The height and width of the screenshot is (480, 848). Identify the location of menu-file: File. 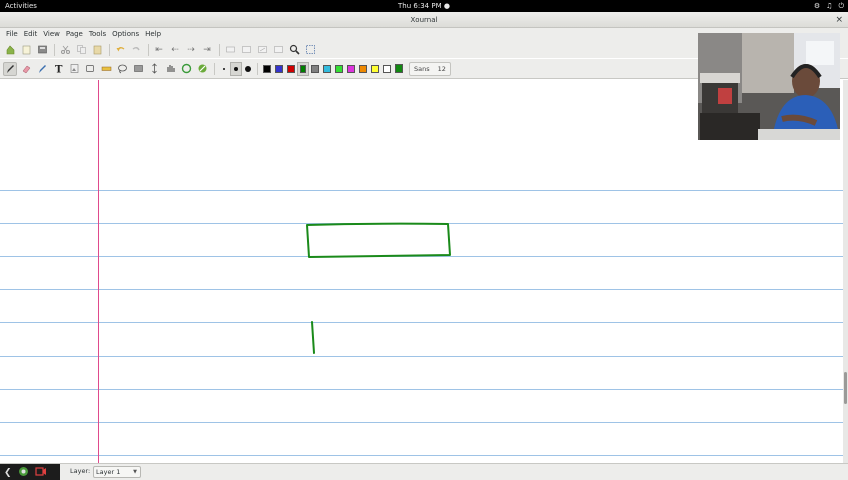
(12, 34).